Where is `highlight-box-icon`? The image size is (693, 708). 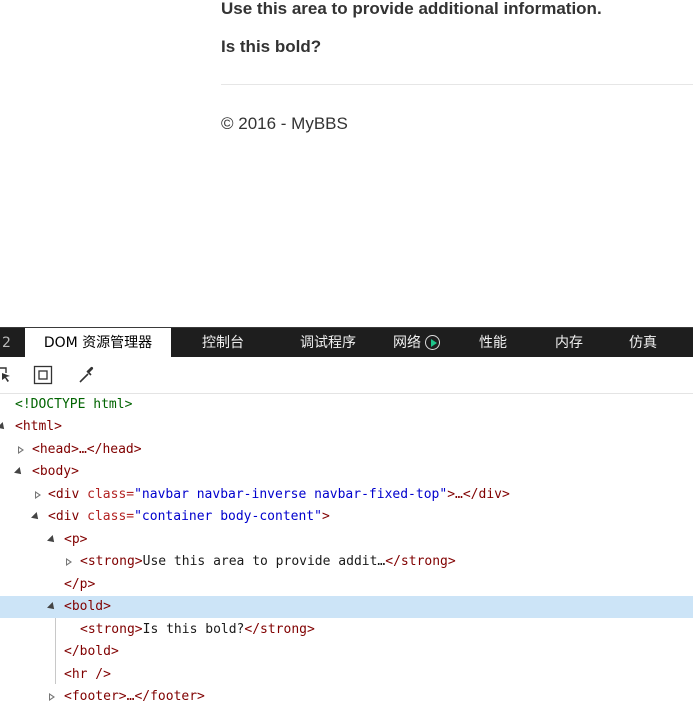
highlight-box-icon is located at coordinates (43, 375).